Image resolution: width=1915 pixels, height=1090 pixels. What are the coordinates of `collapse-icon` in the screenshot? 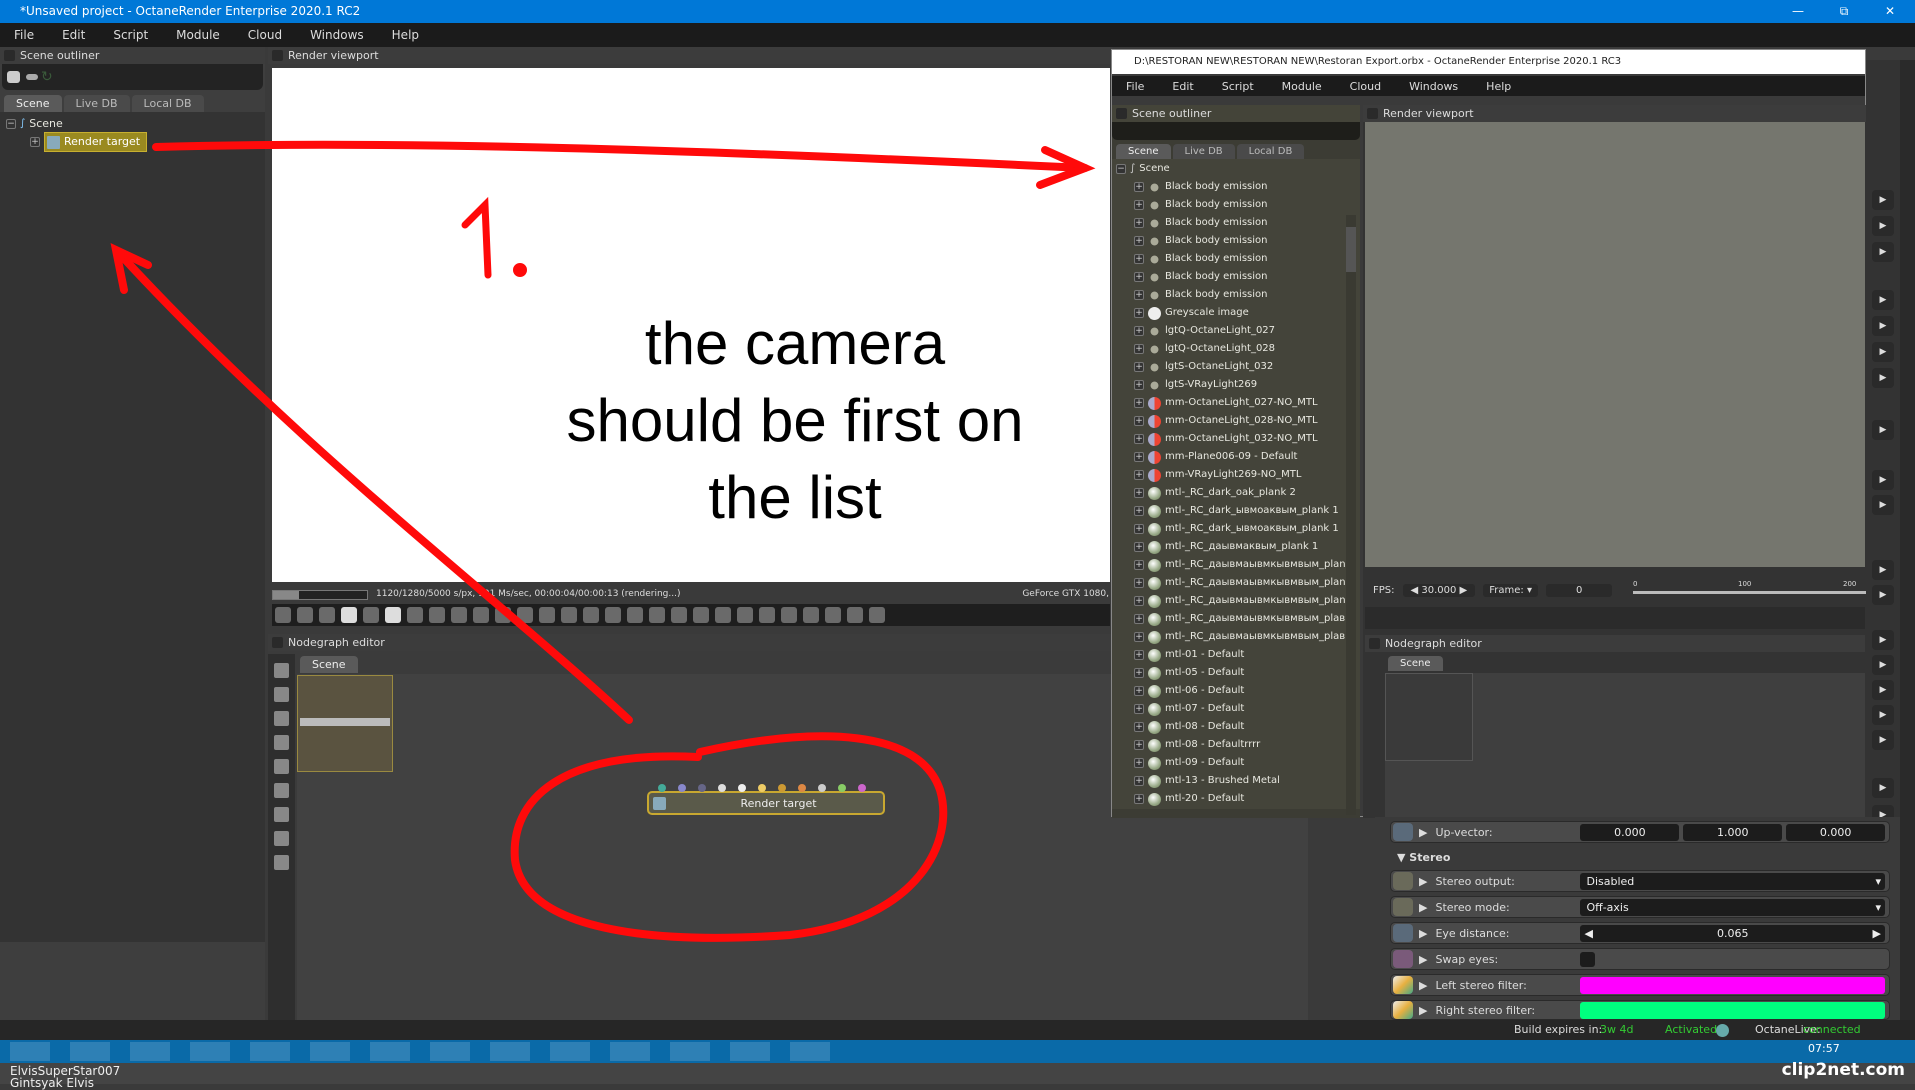 It's located at (32, 77).